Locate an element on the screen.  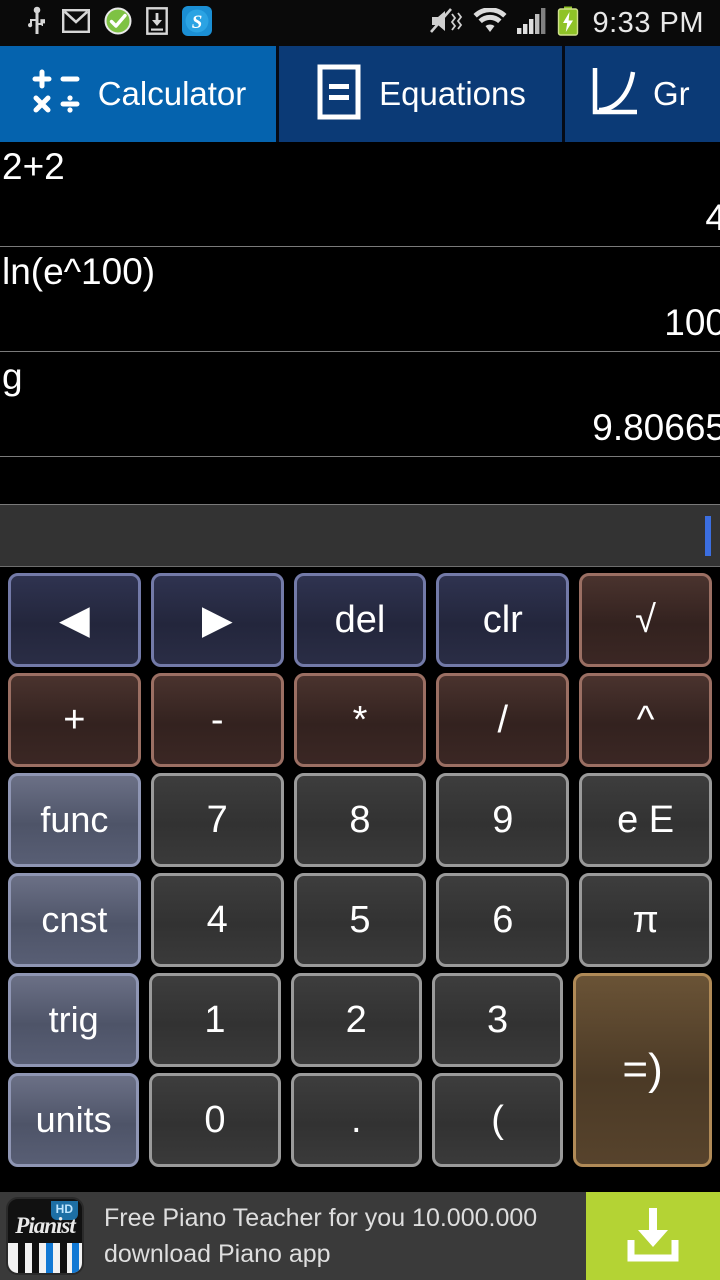
digit-2-button: 2 is located at coordinates (356, 1020).